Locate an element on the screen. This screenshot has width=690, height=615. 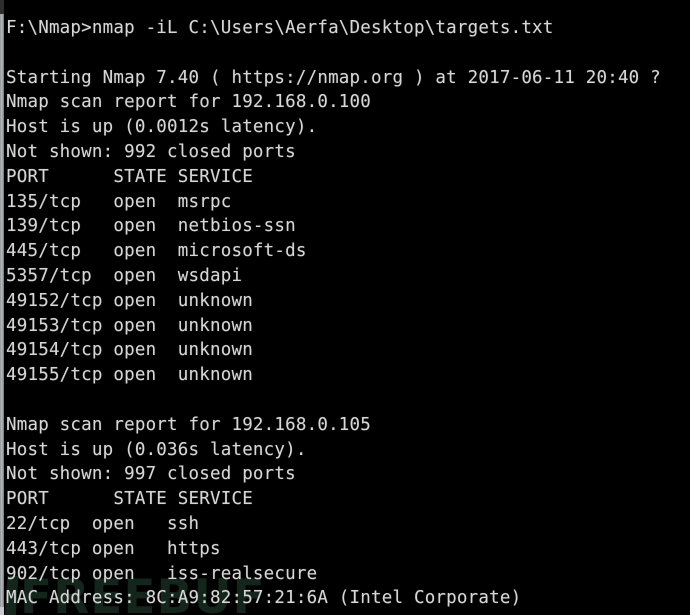
console-line: Not shown: 997 closed ports is located at coordinates (151, 474).